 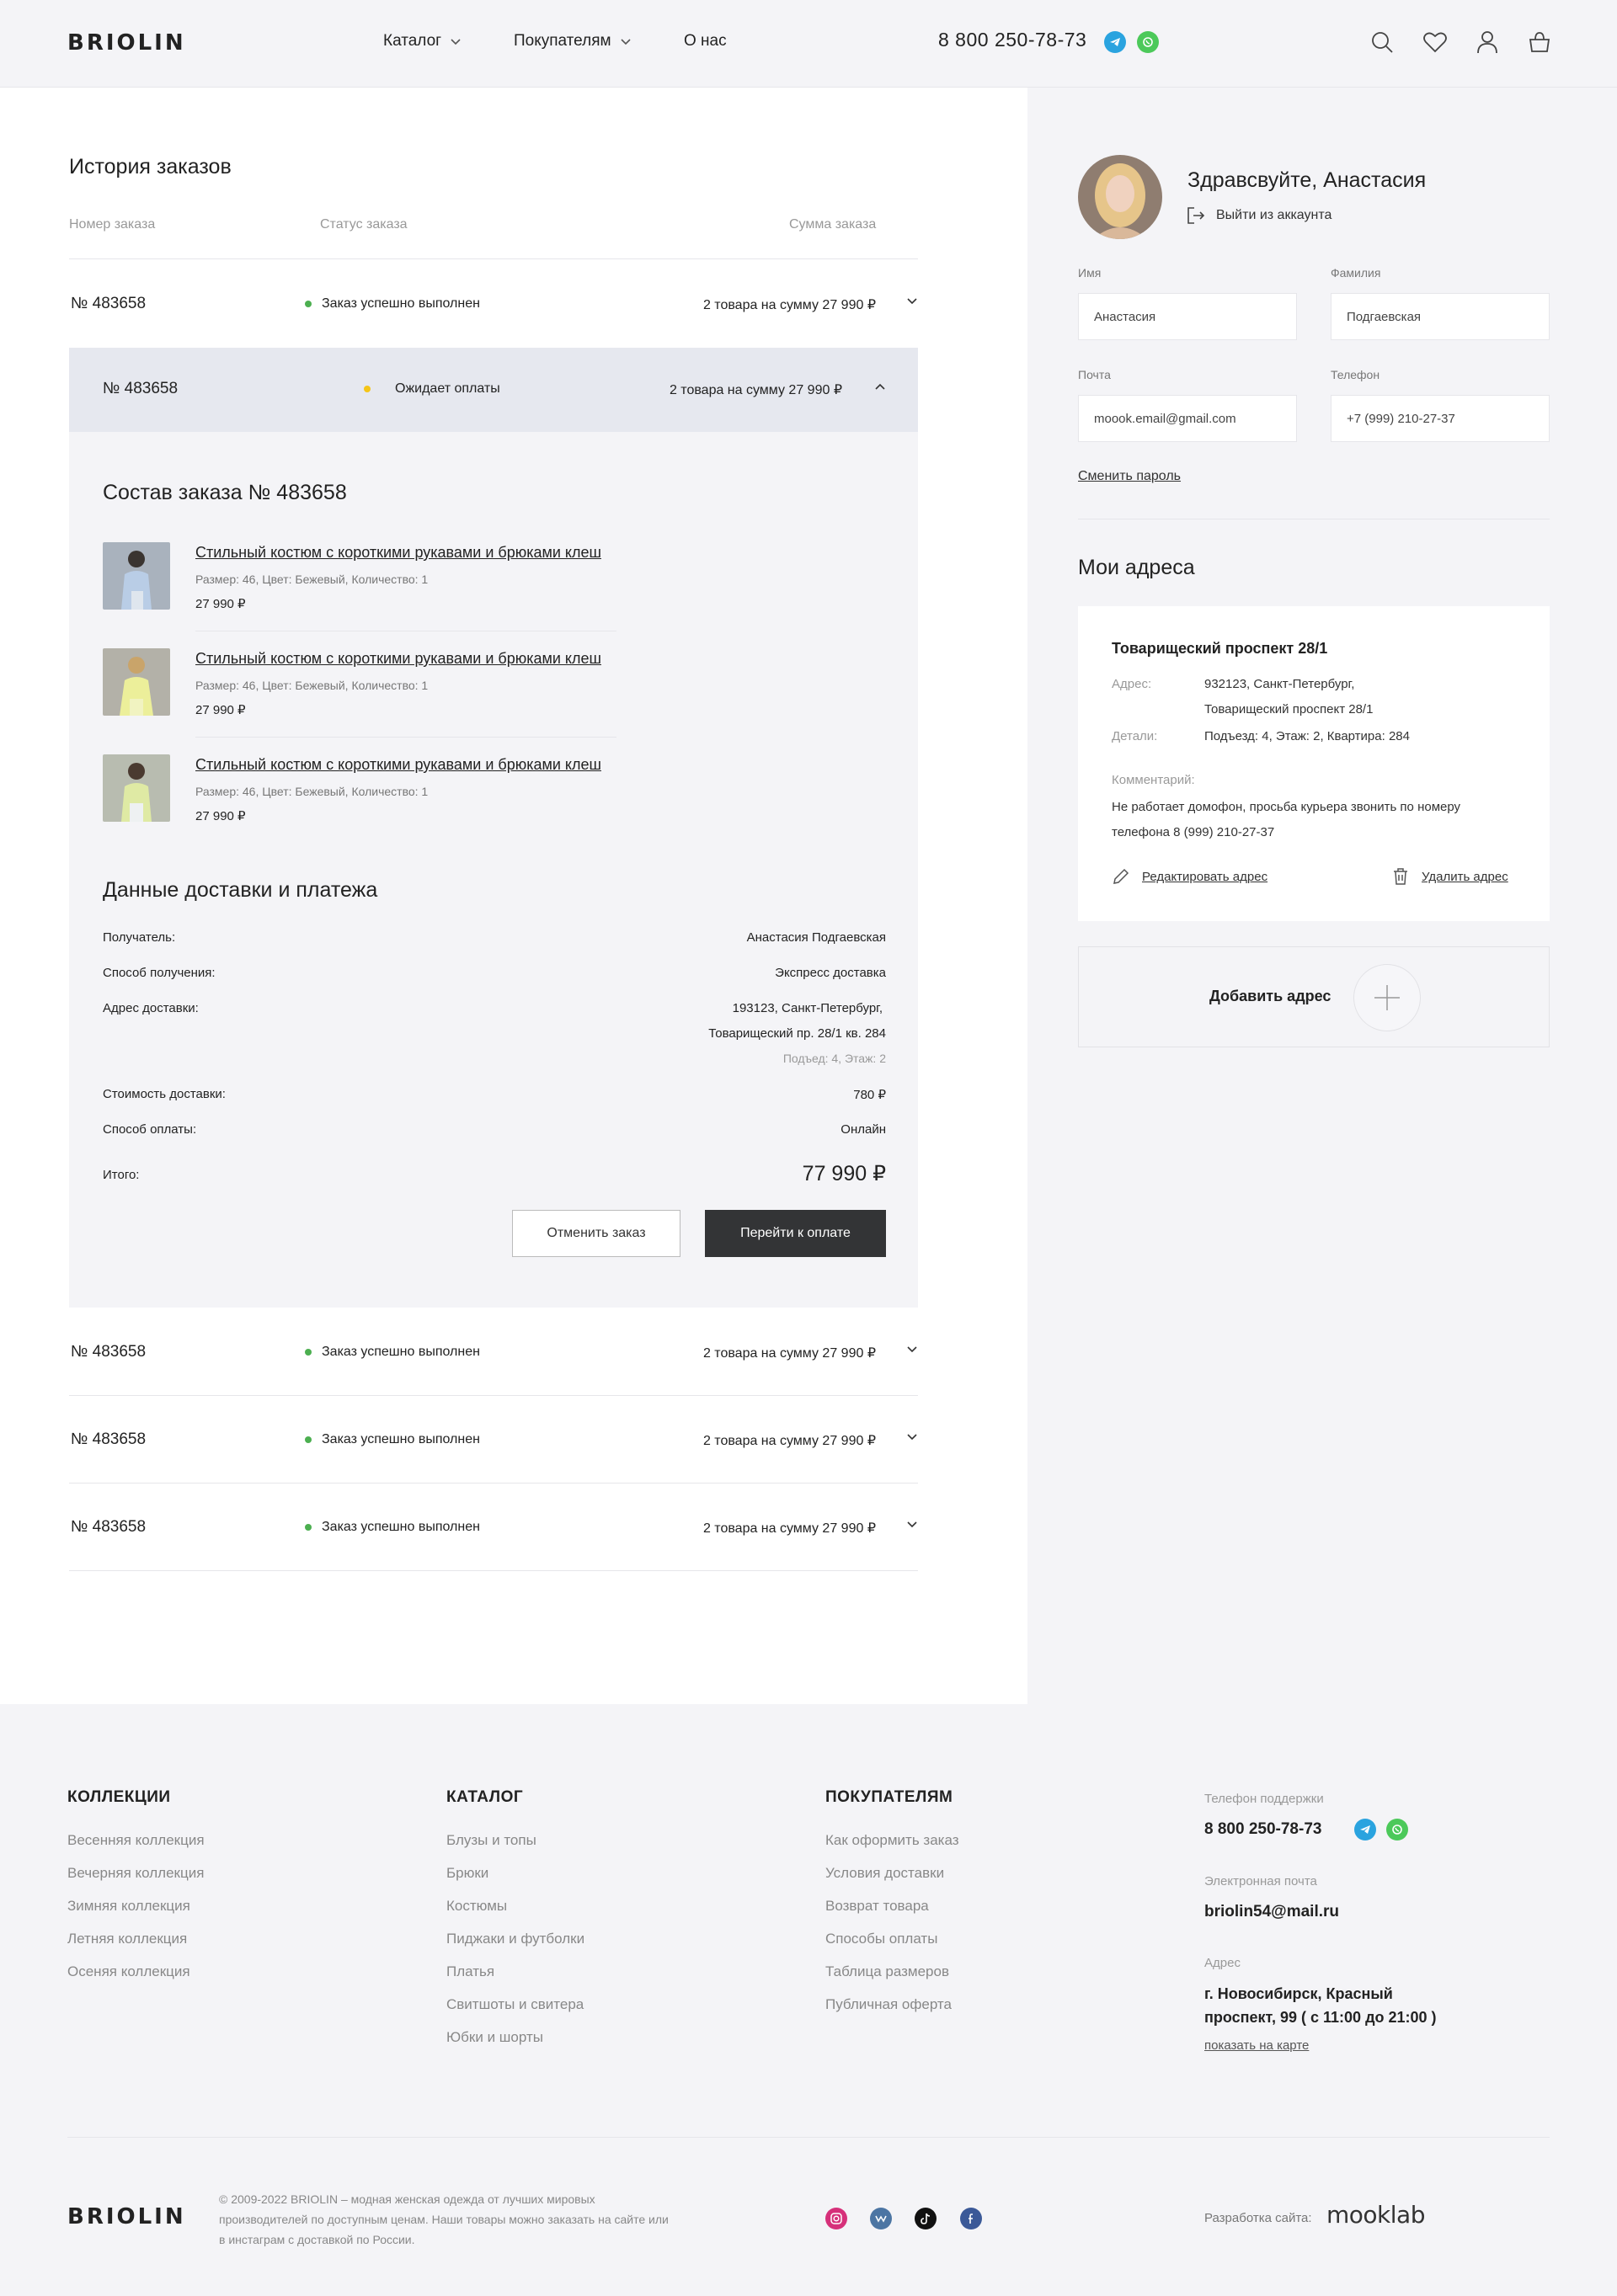 What do you see at coordinates (881, 2218) in the screenshot?
I see `vk-icon` at bounding box center [881, 2218].